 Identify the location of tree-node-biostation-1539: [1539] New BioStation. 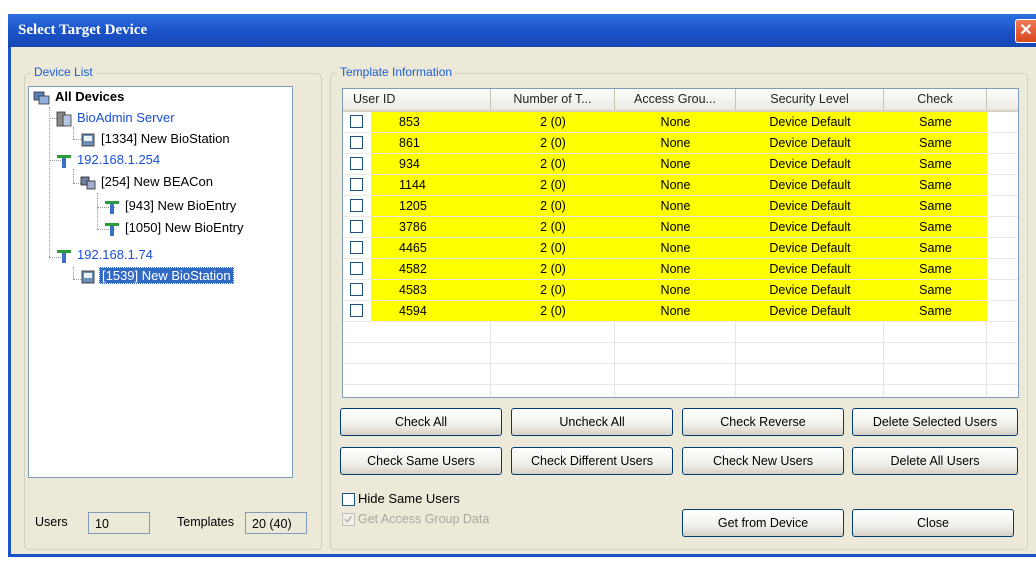
(156, 276).